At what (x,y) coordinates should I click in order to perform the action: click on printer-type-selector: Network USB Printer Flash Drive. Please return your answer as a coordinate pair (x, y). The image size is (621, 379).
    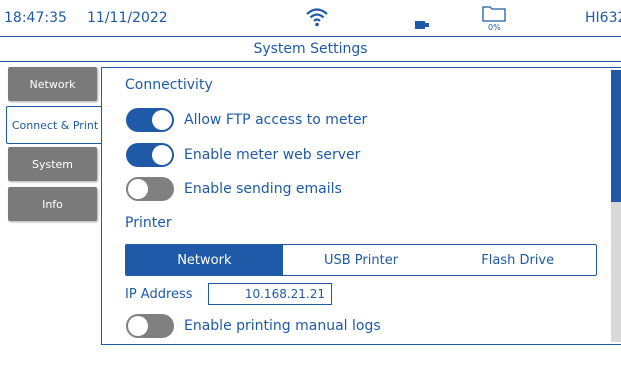
    Looking at the image, I should click on (361, 260).